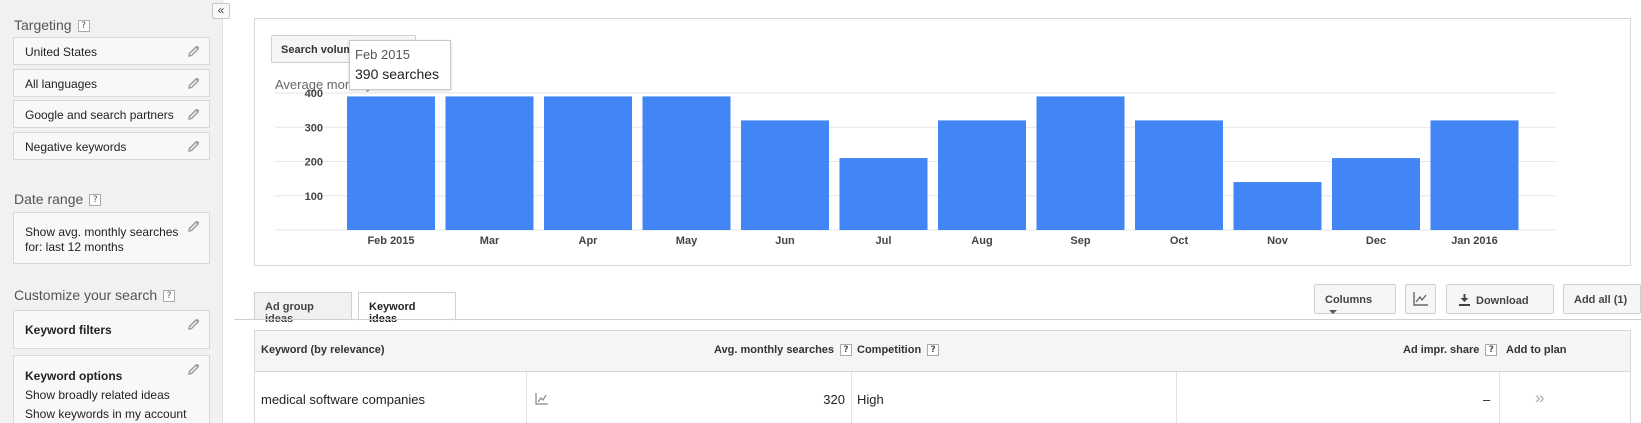 This screenshot has width=1641, height=423. What do you see at coordinates (221, 11) in the screenshot?
I see `collapse-sidebar-button: «` at bounding box center [221, 11].